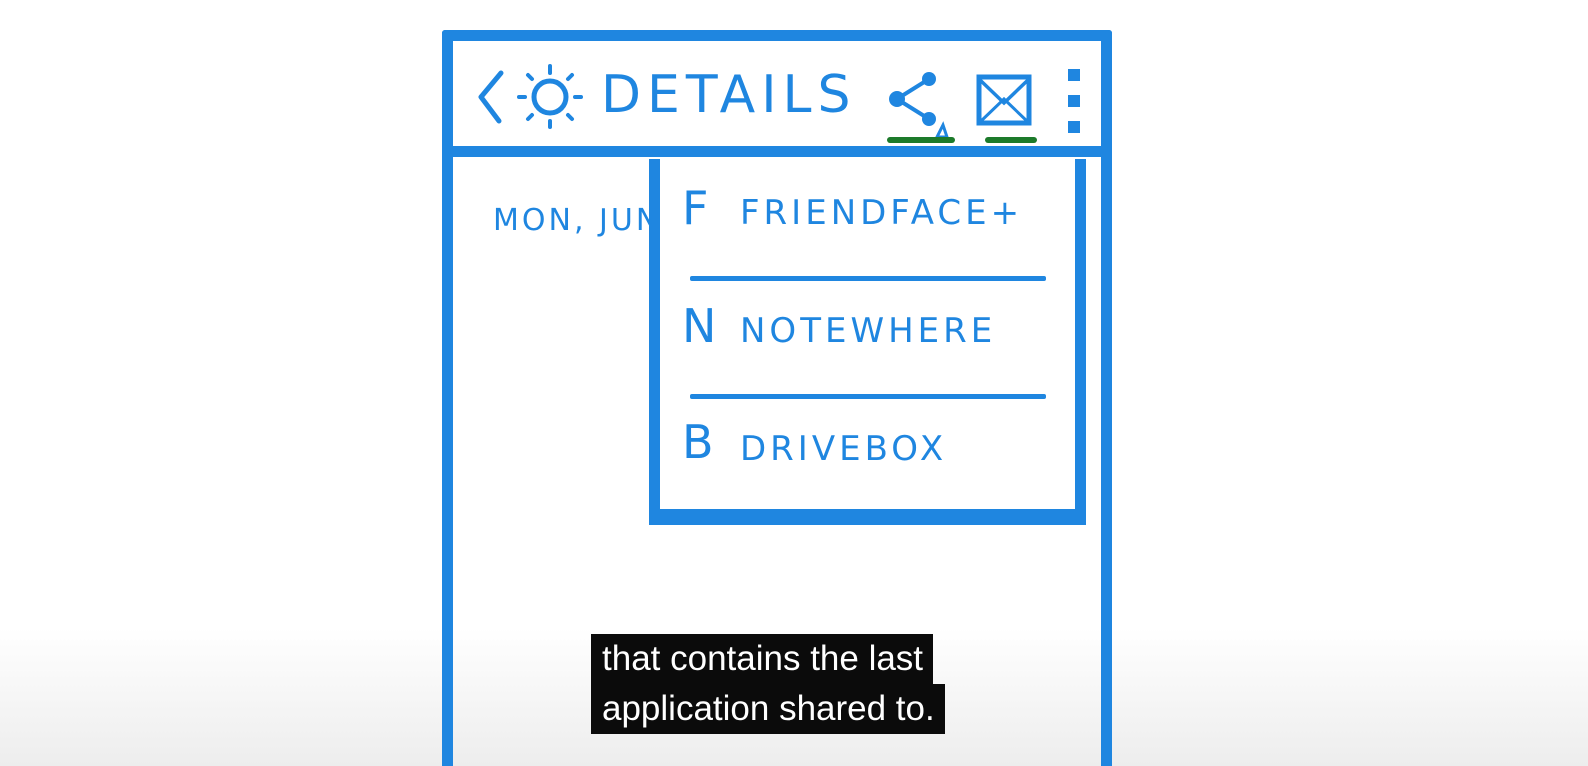 The width and height of the screenshot is (1588, 766). I want to click on share-menu: F FRIENDFACE+ N NOTEWHERE B DRIVEBOX, so click(867, 342).